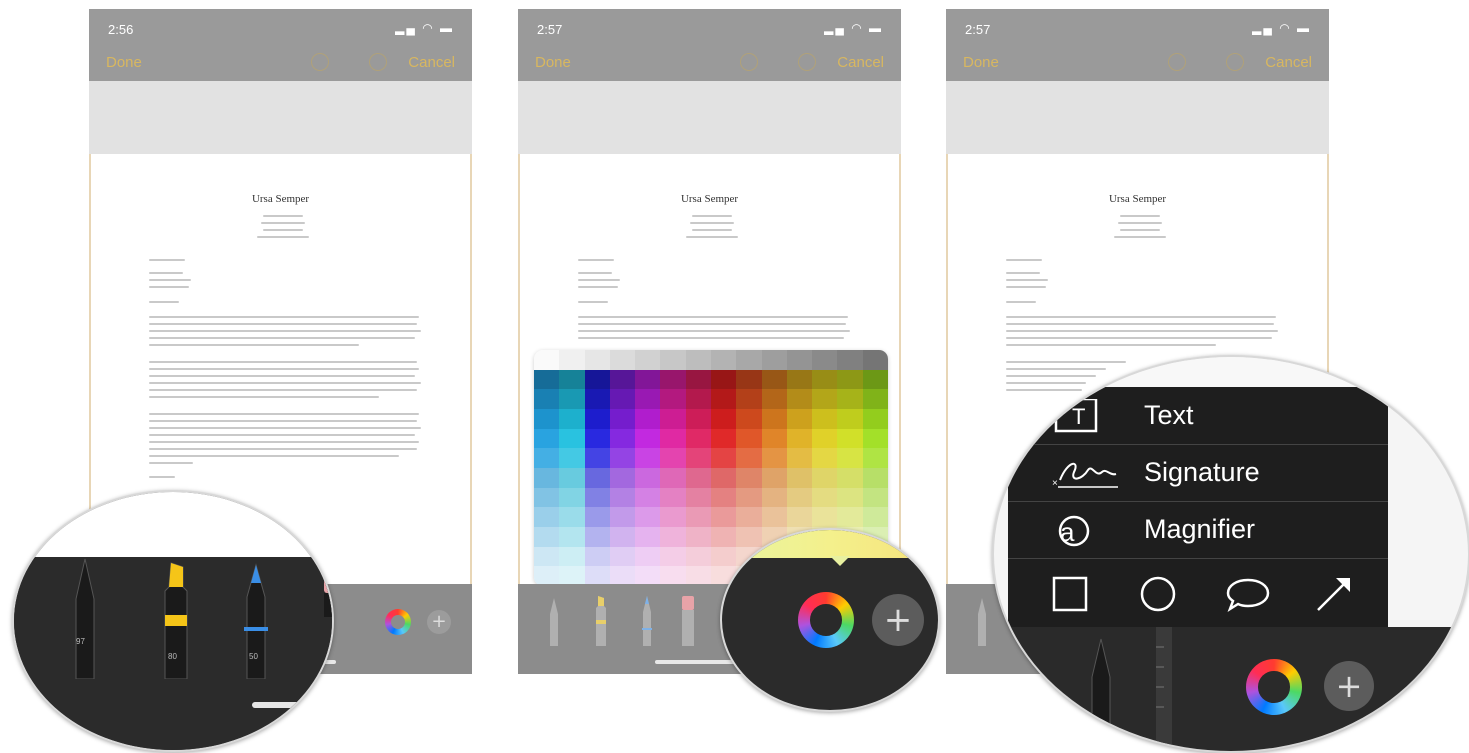  What do you see at coordinates (1198, 473) in the screenshot?
I see `menu-item-signature: × Signature` at bounding box center [1198, 473].